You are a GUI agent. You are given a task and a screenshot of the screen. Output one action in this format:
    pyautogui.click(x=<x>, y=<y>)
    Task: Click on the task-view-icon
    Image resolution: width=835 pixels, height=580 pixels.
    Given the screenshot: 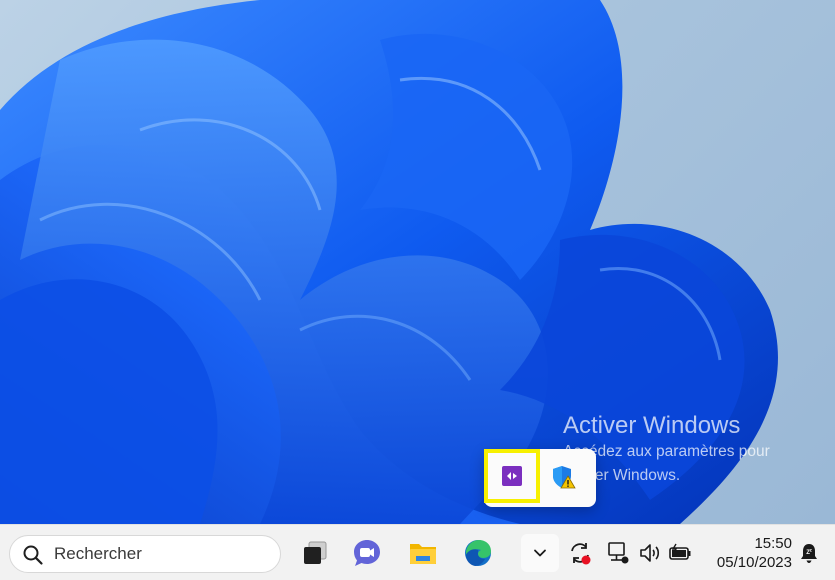 What is the action you would take?
    pyautogui.click(x=315, y=552)
    